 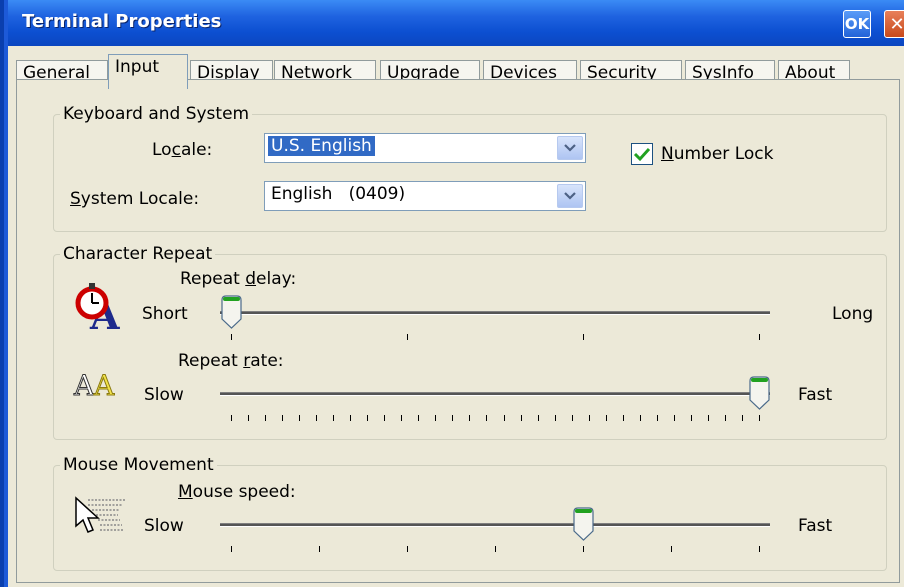 I want to click on repeat-delay-track, so click(x=495, y=313).